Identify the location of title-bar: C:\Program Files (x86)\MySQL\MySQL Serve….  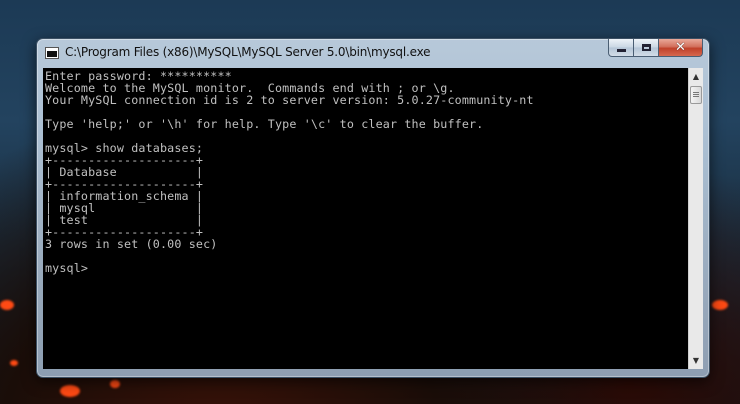
(373, 53).